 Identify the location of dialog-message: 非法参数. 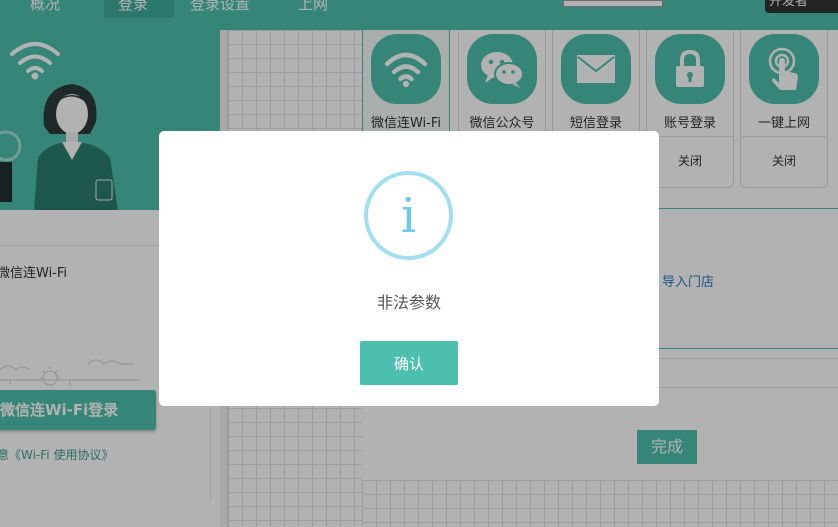
(408, 302).